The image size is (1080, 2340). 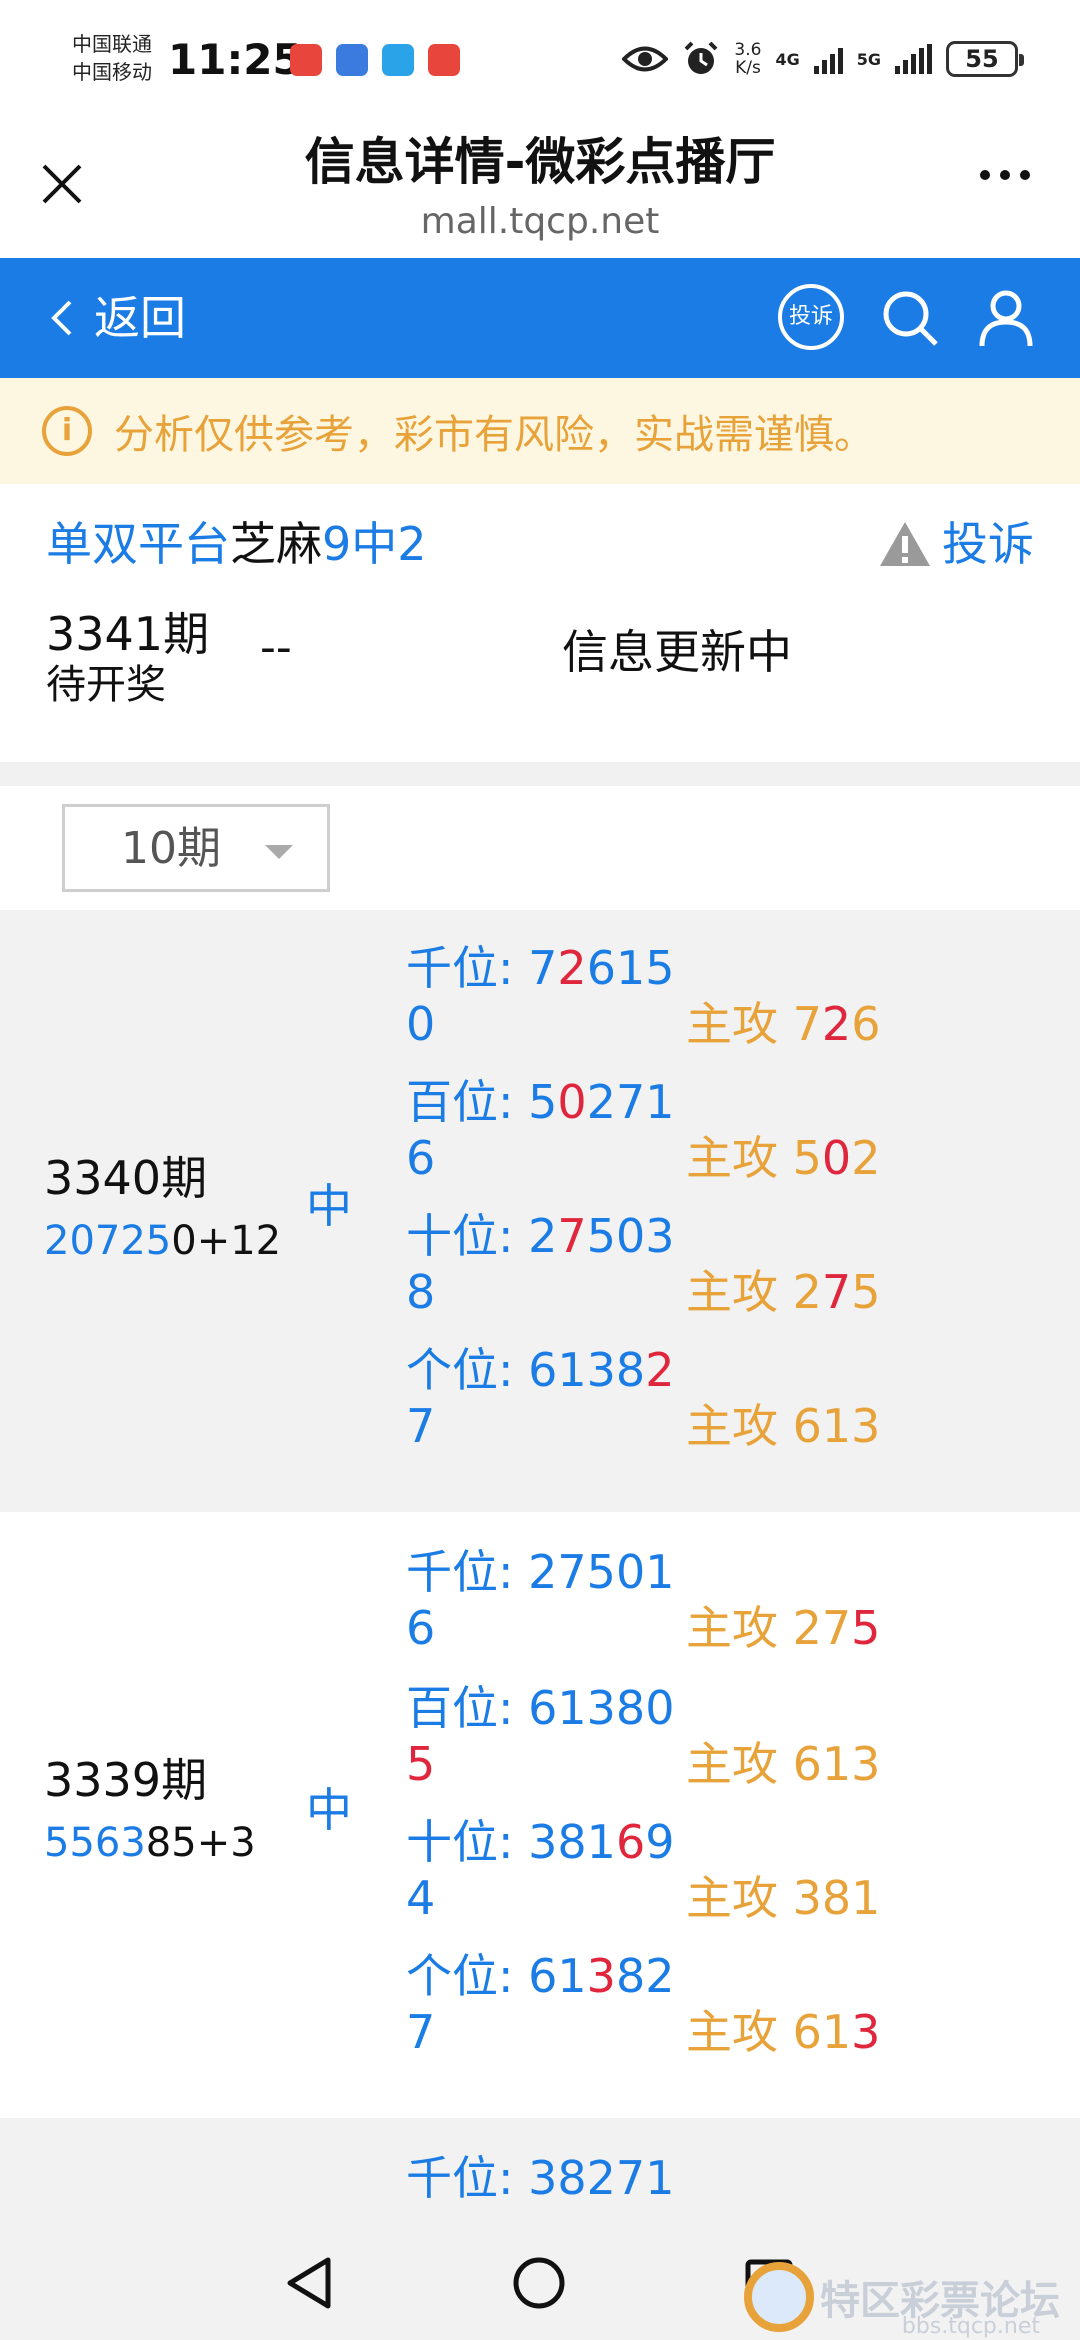 I want to click on current-info: 信息更新中, so click(x=677, y=652).